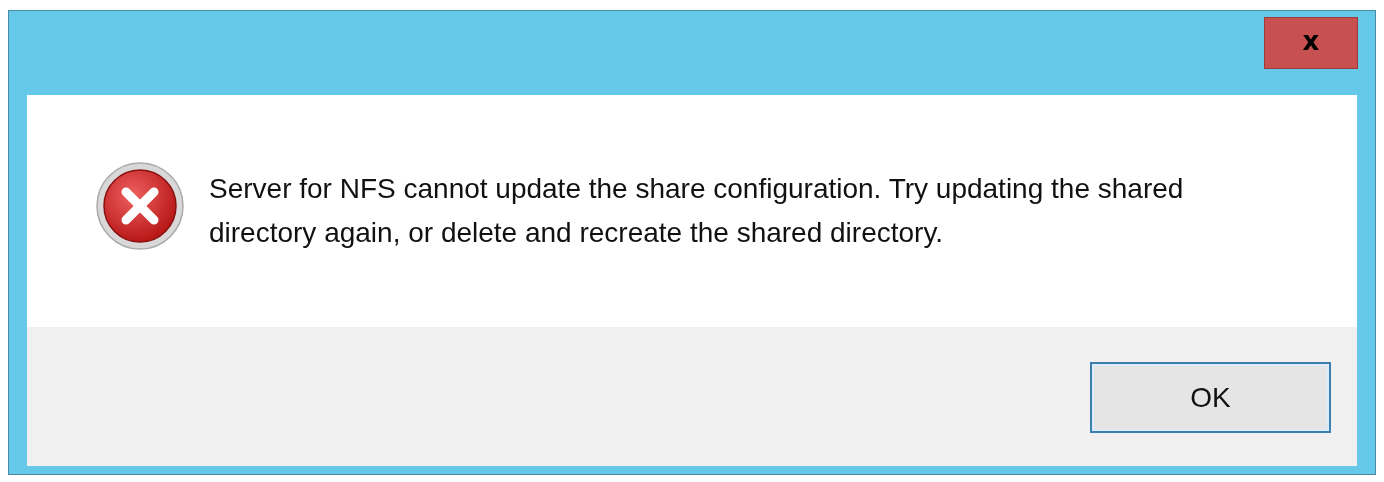 The height and width of the screenshot is (482, 1384). Describe the element at coordinates (697, 211) in the screenshot. I see `error-message: Server for NFS cannot update the share configuration. Try updating the shared directory again, or delete and recreate the shared directory.` at that location.